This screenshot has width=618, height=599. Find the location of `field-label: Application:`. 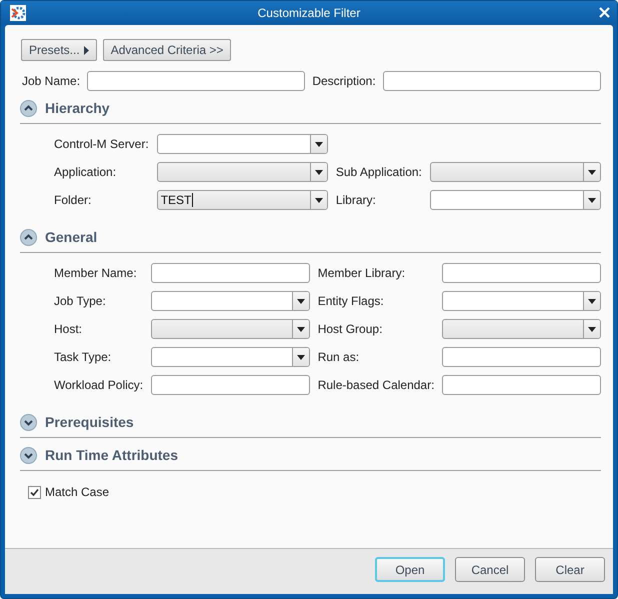

field-label: Application: is located at coordinates (86, 172).